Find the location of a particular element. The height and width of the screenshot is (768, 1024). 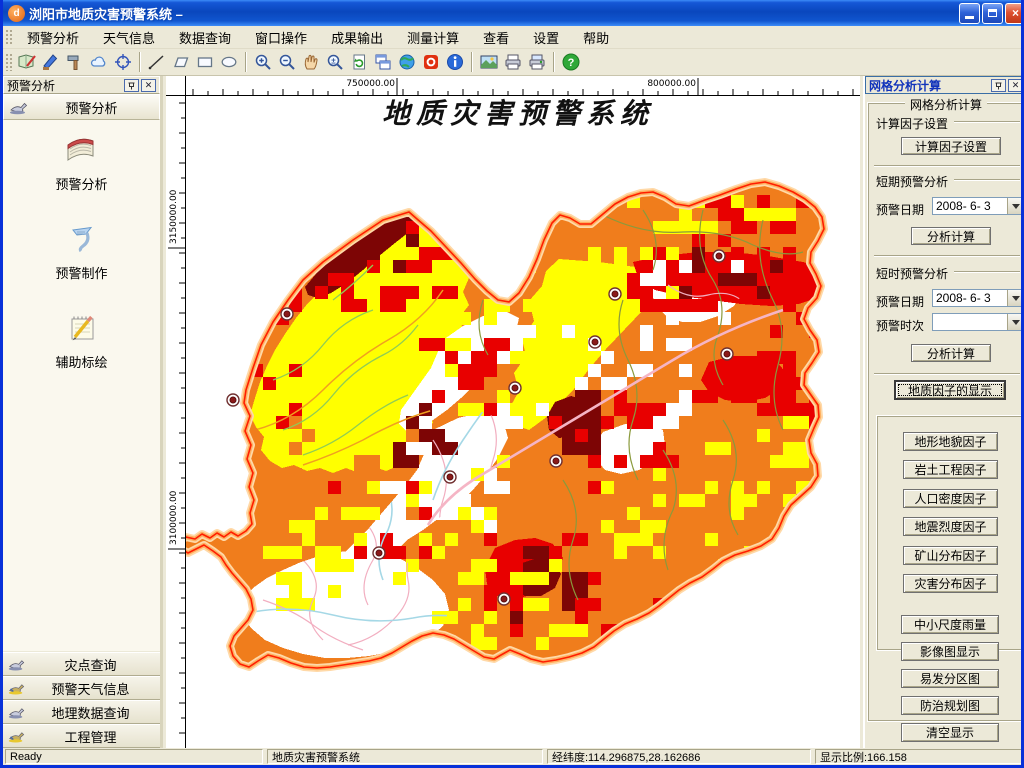

short-term-run-button: 分析计算 is located at coordinates (951, 236).